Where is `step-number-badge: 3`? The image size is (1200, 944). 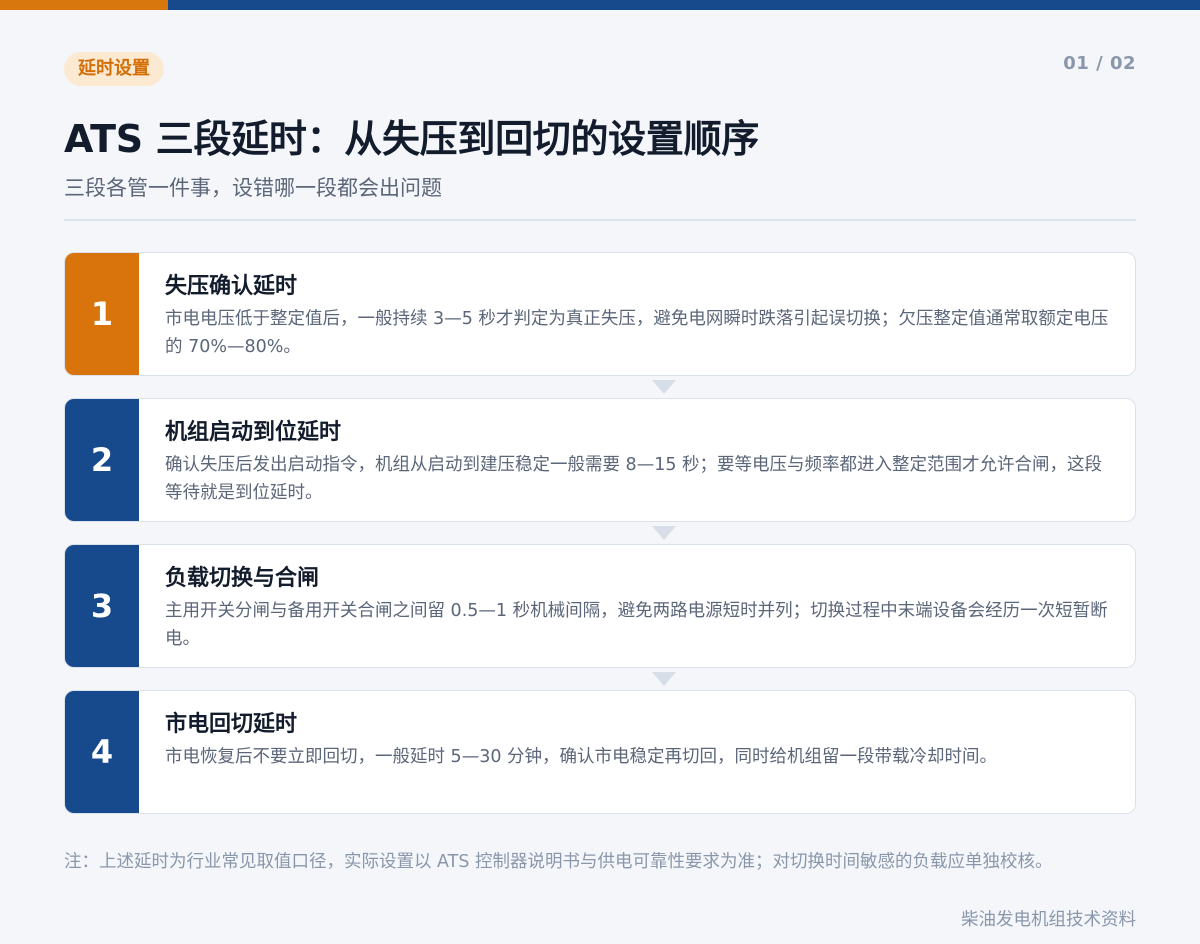 step-number-badge: 3 is located at coordinates (102, 606).